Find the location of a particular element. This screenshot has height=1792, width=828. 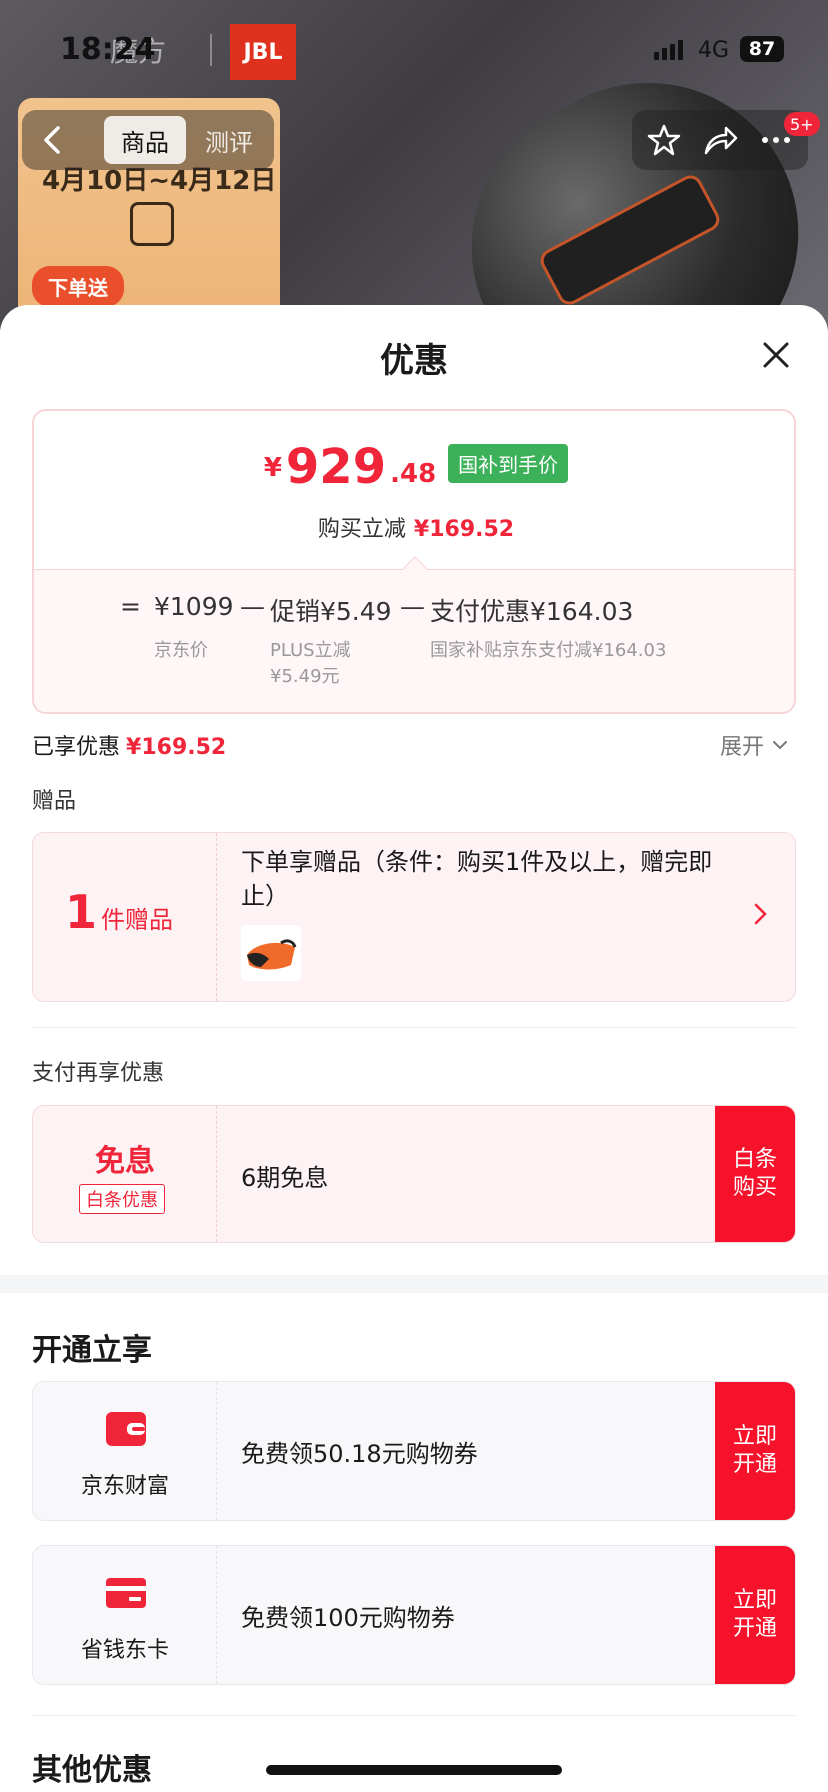

tab-review: 测评 is located at coordinates (229, 140).